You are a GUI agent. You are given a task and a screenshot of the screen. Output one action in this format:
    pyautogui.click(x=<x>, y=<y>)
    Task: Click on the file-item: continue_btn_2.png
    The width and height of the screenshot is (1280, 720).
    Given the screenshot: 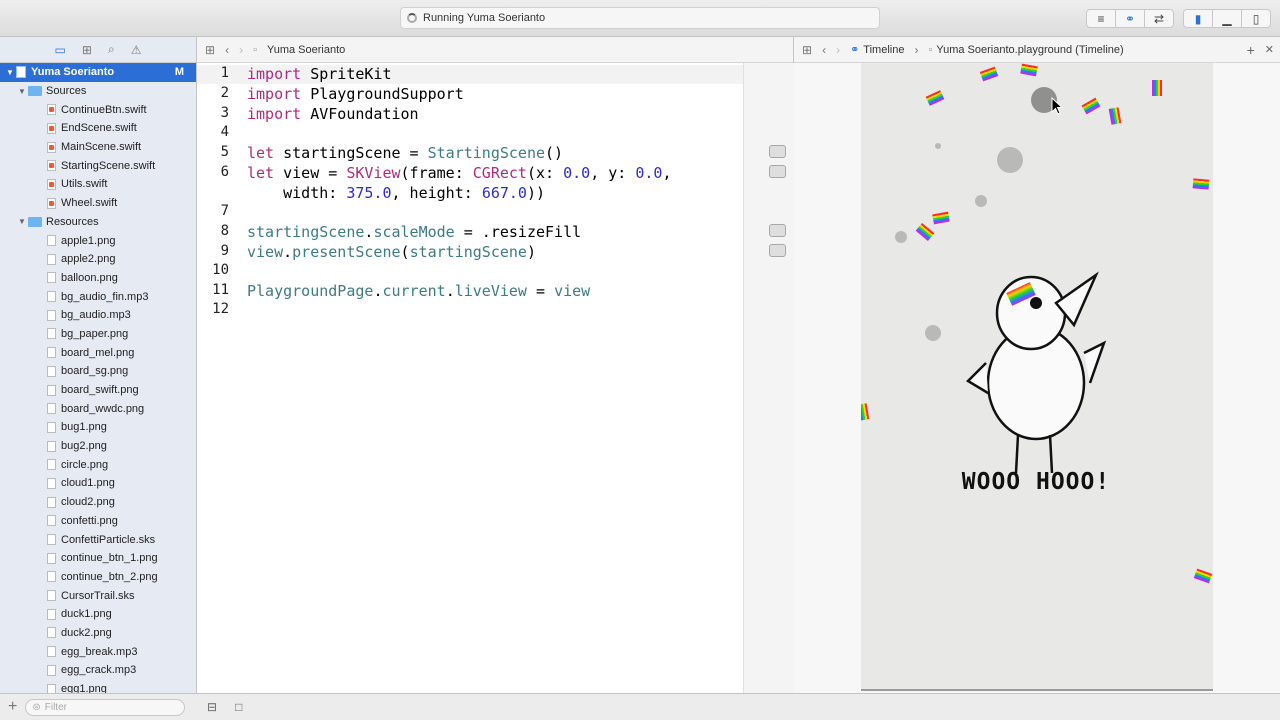 What is the action you would take?
    pyautogui.click(x=98, y=577)
    